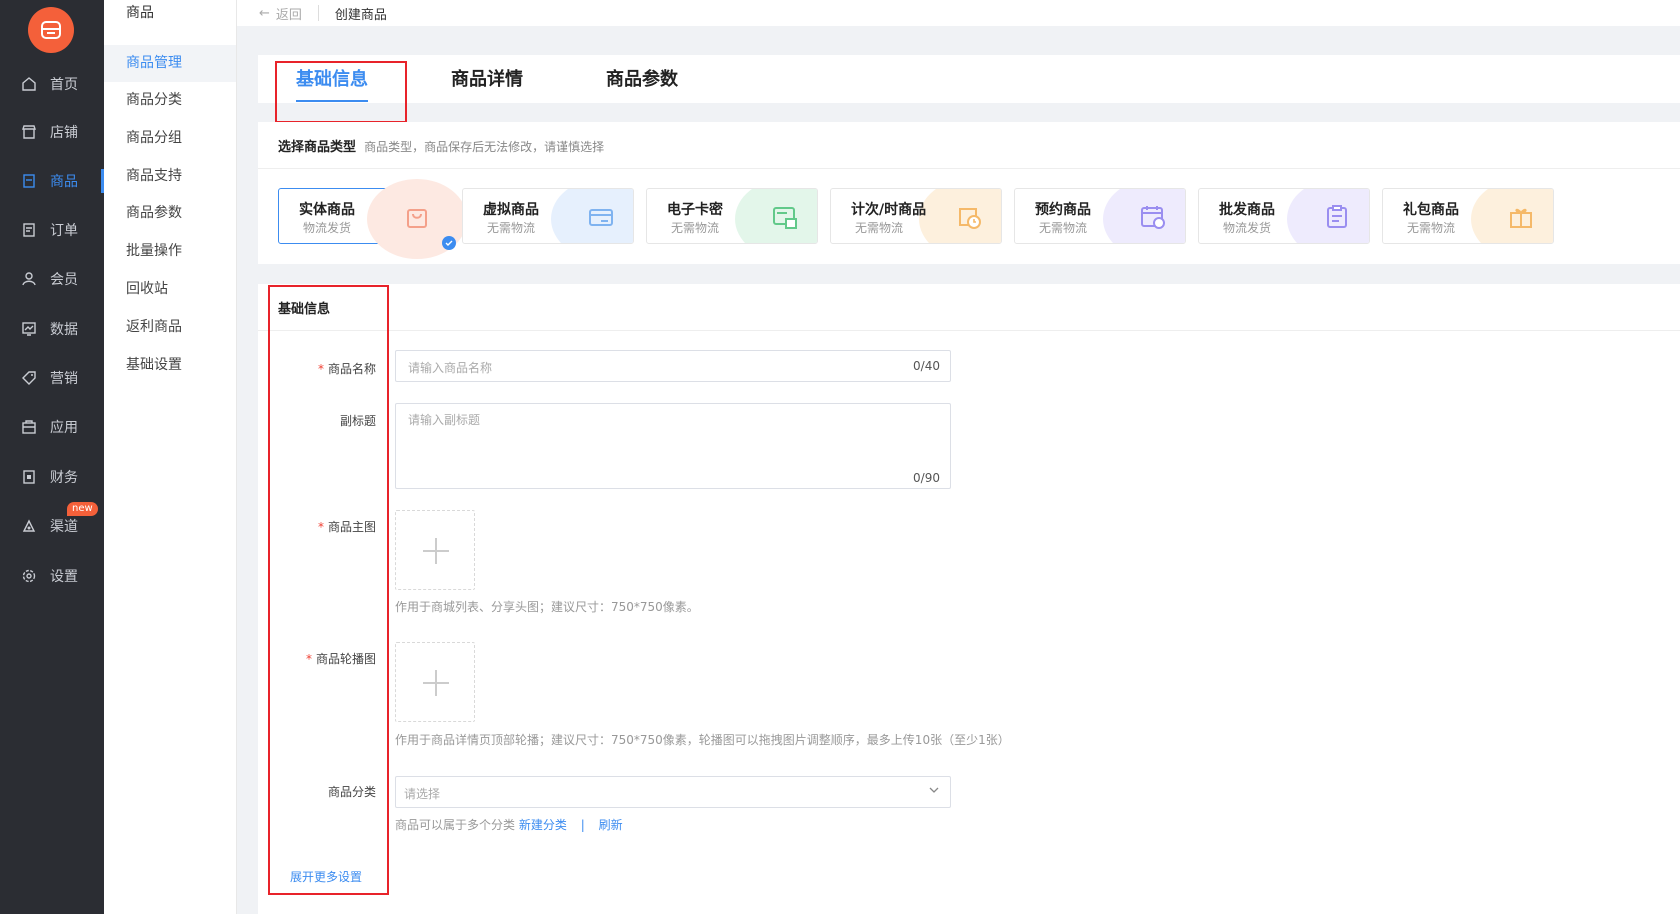 Image resolution: width=1680 pixels, height=914 pixels. What do you see at coordinates (29, 526) in the screenshot?
I see `channel-icon` at bounding box center [29, 526].